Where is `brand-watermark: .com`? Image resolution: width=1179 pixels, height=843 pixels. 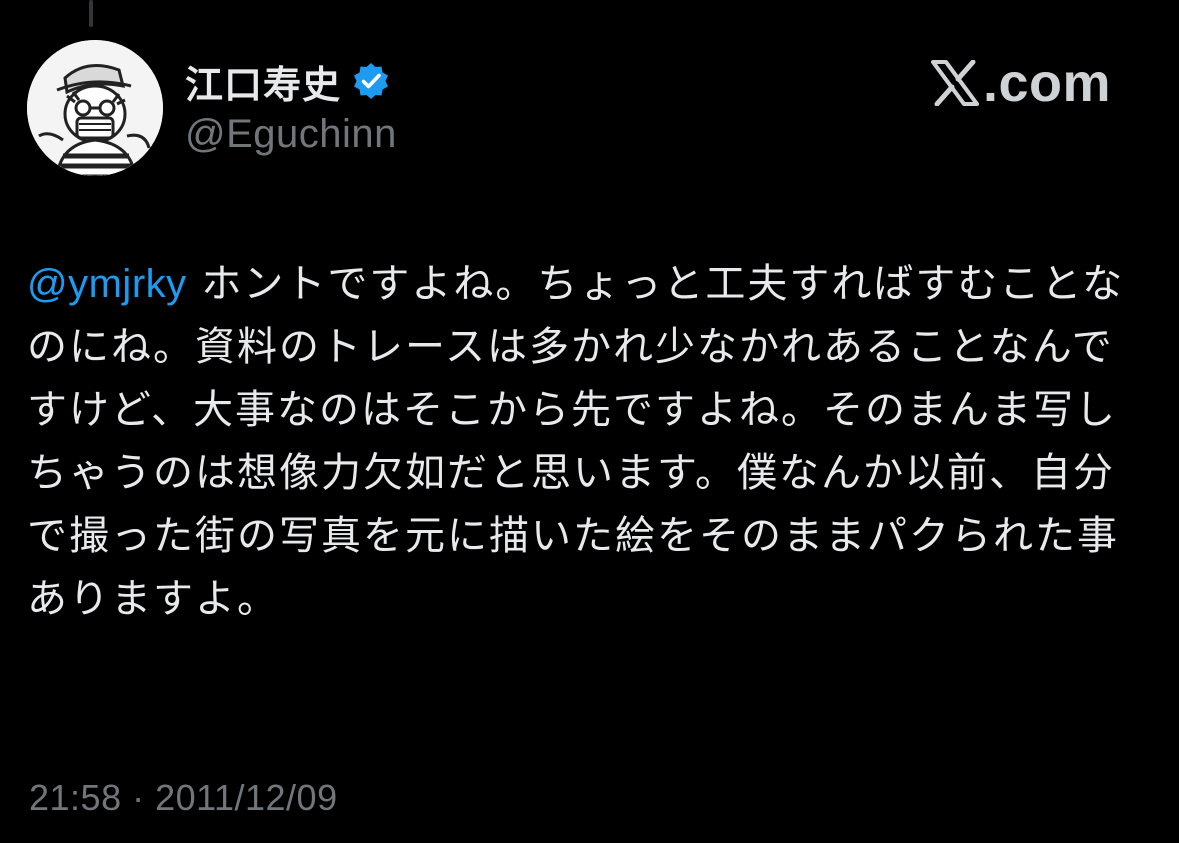
brand-watermark: .com is located at coordinates (1020, 83).